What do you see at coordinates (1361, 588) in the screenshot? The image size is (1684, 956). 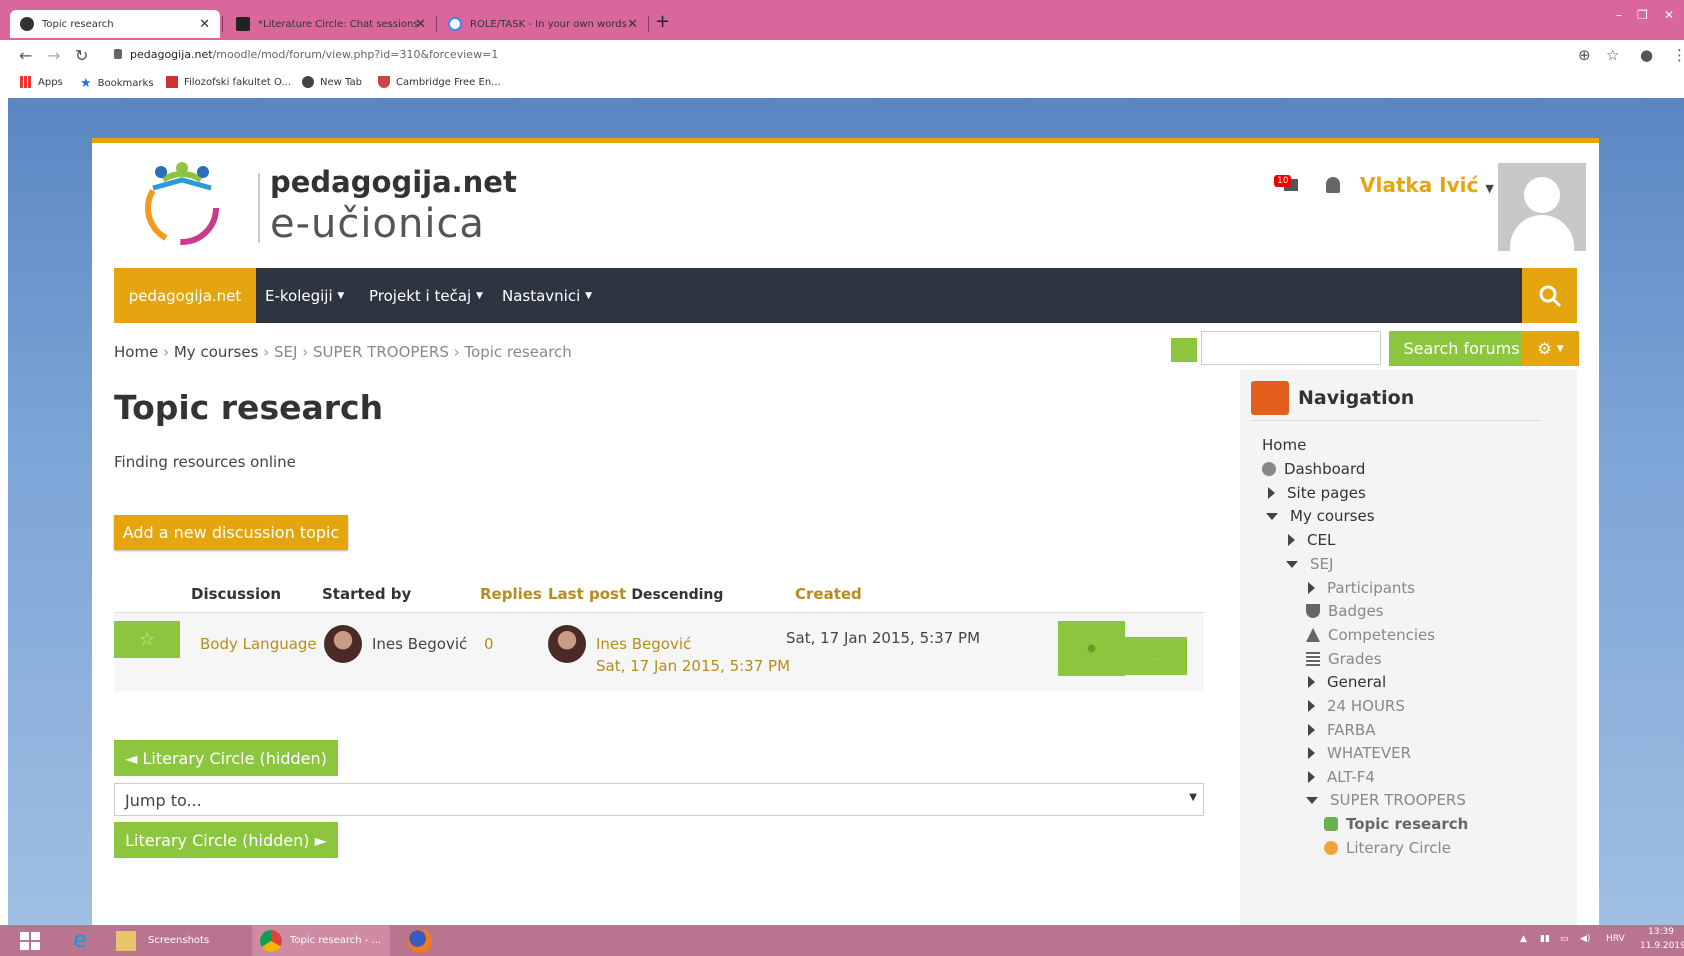 I see `nav-participants: Participants` at bounding box center [1361, 588].